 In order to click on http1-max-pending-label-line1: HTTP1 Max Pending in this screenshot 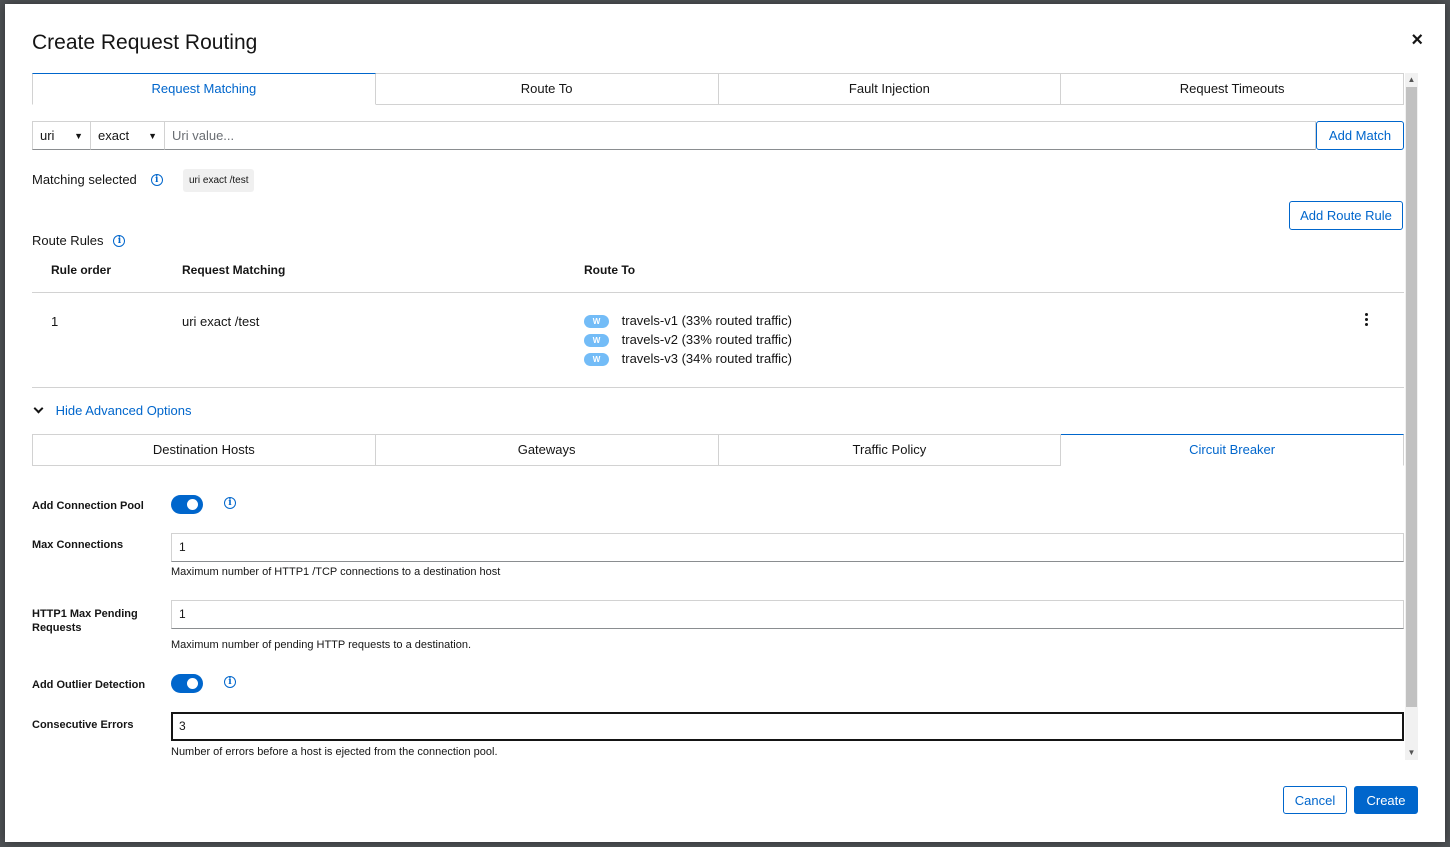, I will do `click(85, 614)`.